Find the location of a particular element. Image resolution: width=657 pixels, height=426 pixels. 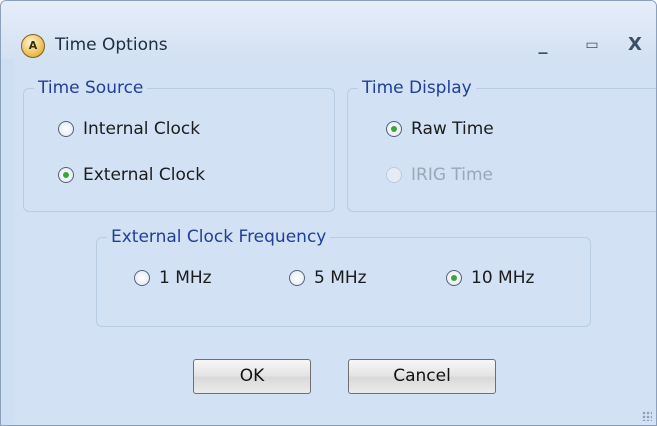

radio-external-clock: External Clock is located at coordinates (131, 175).